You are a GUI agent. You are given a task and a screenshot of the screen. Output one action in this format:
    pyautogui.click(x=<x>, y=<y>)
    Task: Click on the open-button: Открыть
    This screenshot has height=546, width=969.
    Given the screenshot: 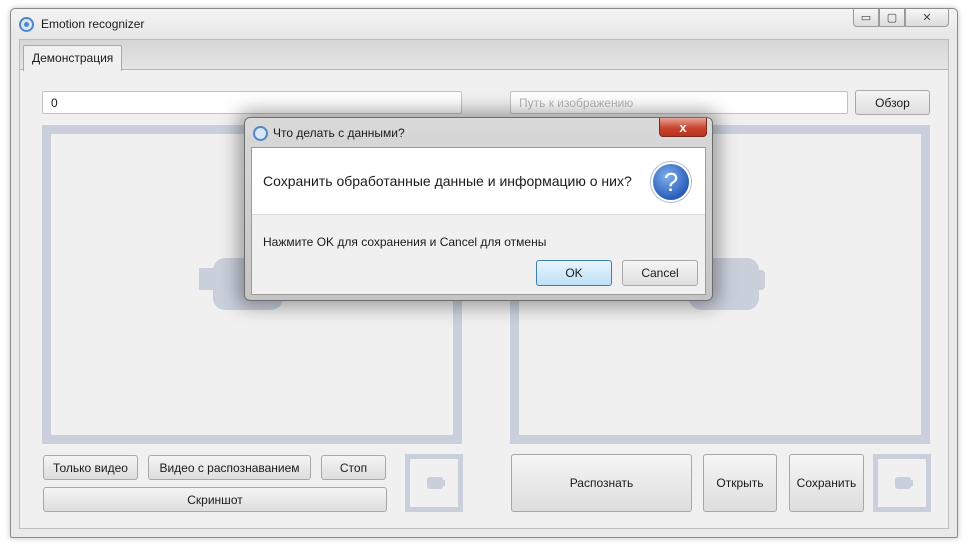 What is the action you would take?
    pyautogui.click(x=740, y=483)
    